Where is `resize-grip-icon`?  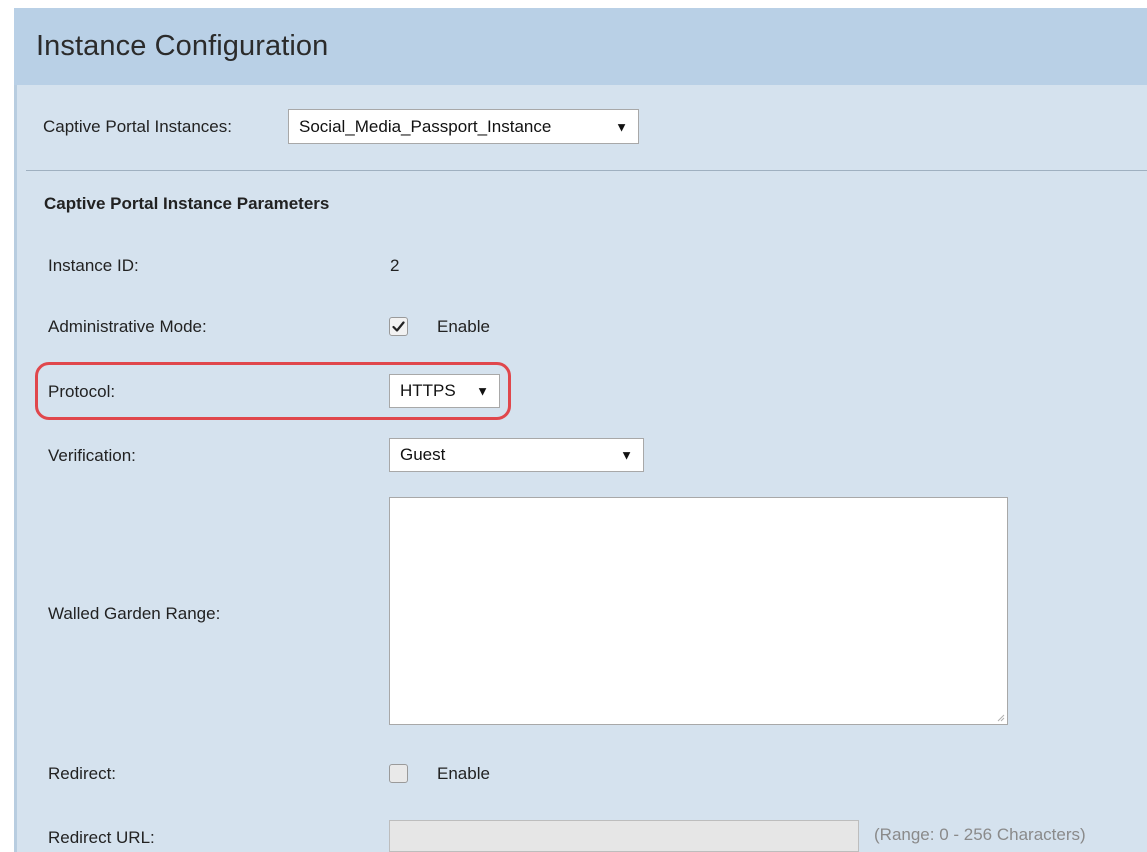
resize-grip-icon is located at coordinates (1000, 717).